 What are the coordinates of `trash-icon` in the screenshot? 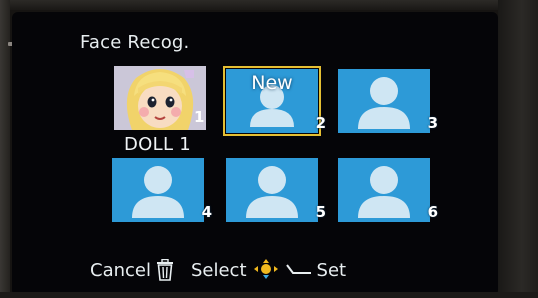 It's located at (164, 270).